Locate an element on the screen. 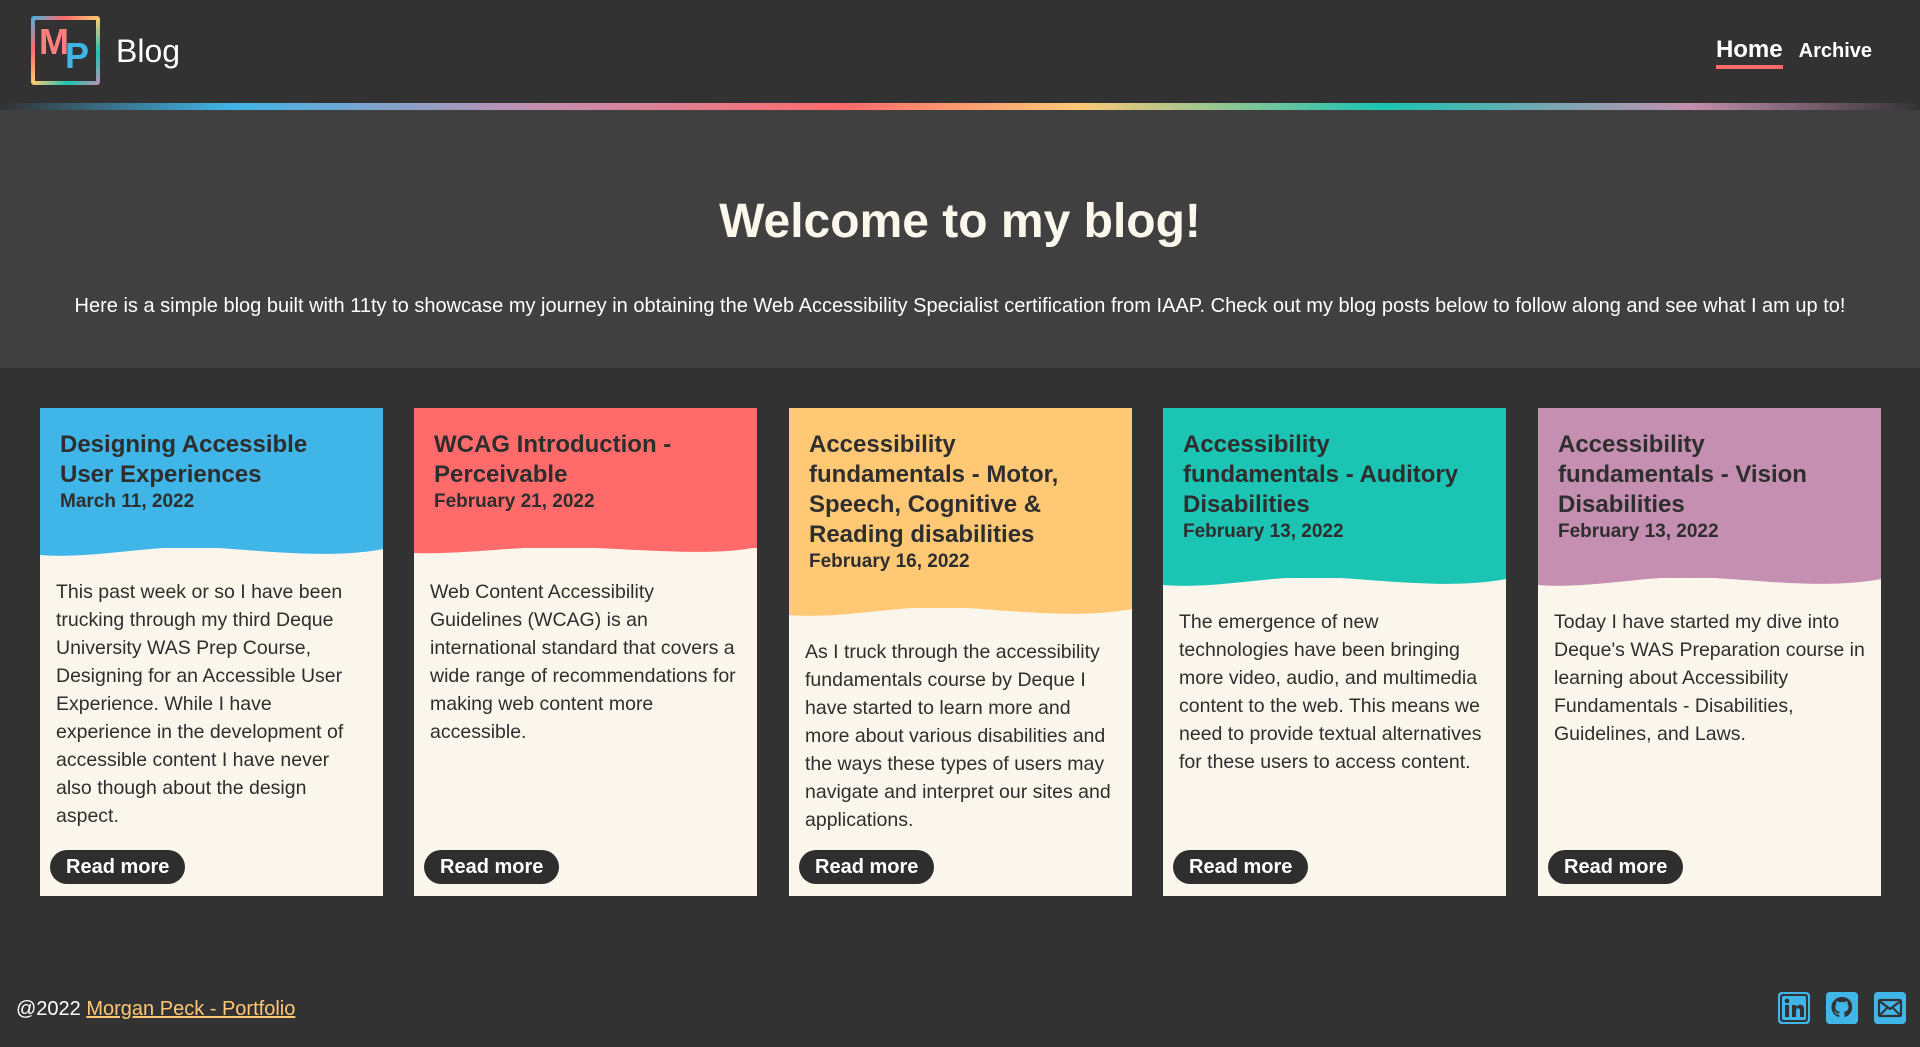 This screenshot has height=1047, width=1920. email-icon is located at coordinates (1890, 1008).